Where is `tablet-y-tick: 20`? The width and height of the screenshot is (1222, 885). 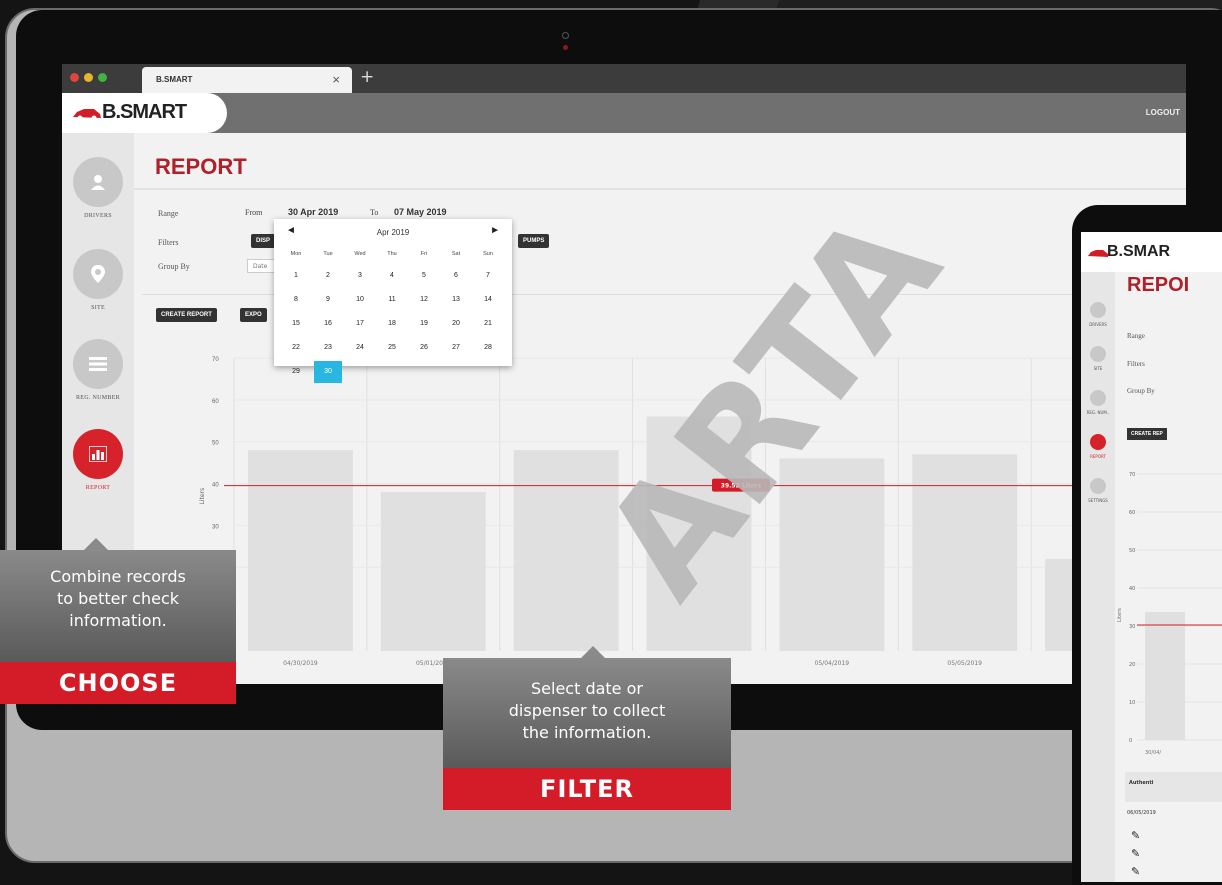
tablet-y-tick: 20 is located at coordinates (1132, 665).